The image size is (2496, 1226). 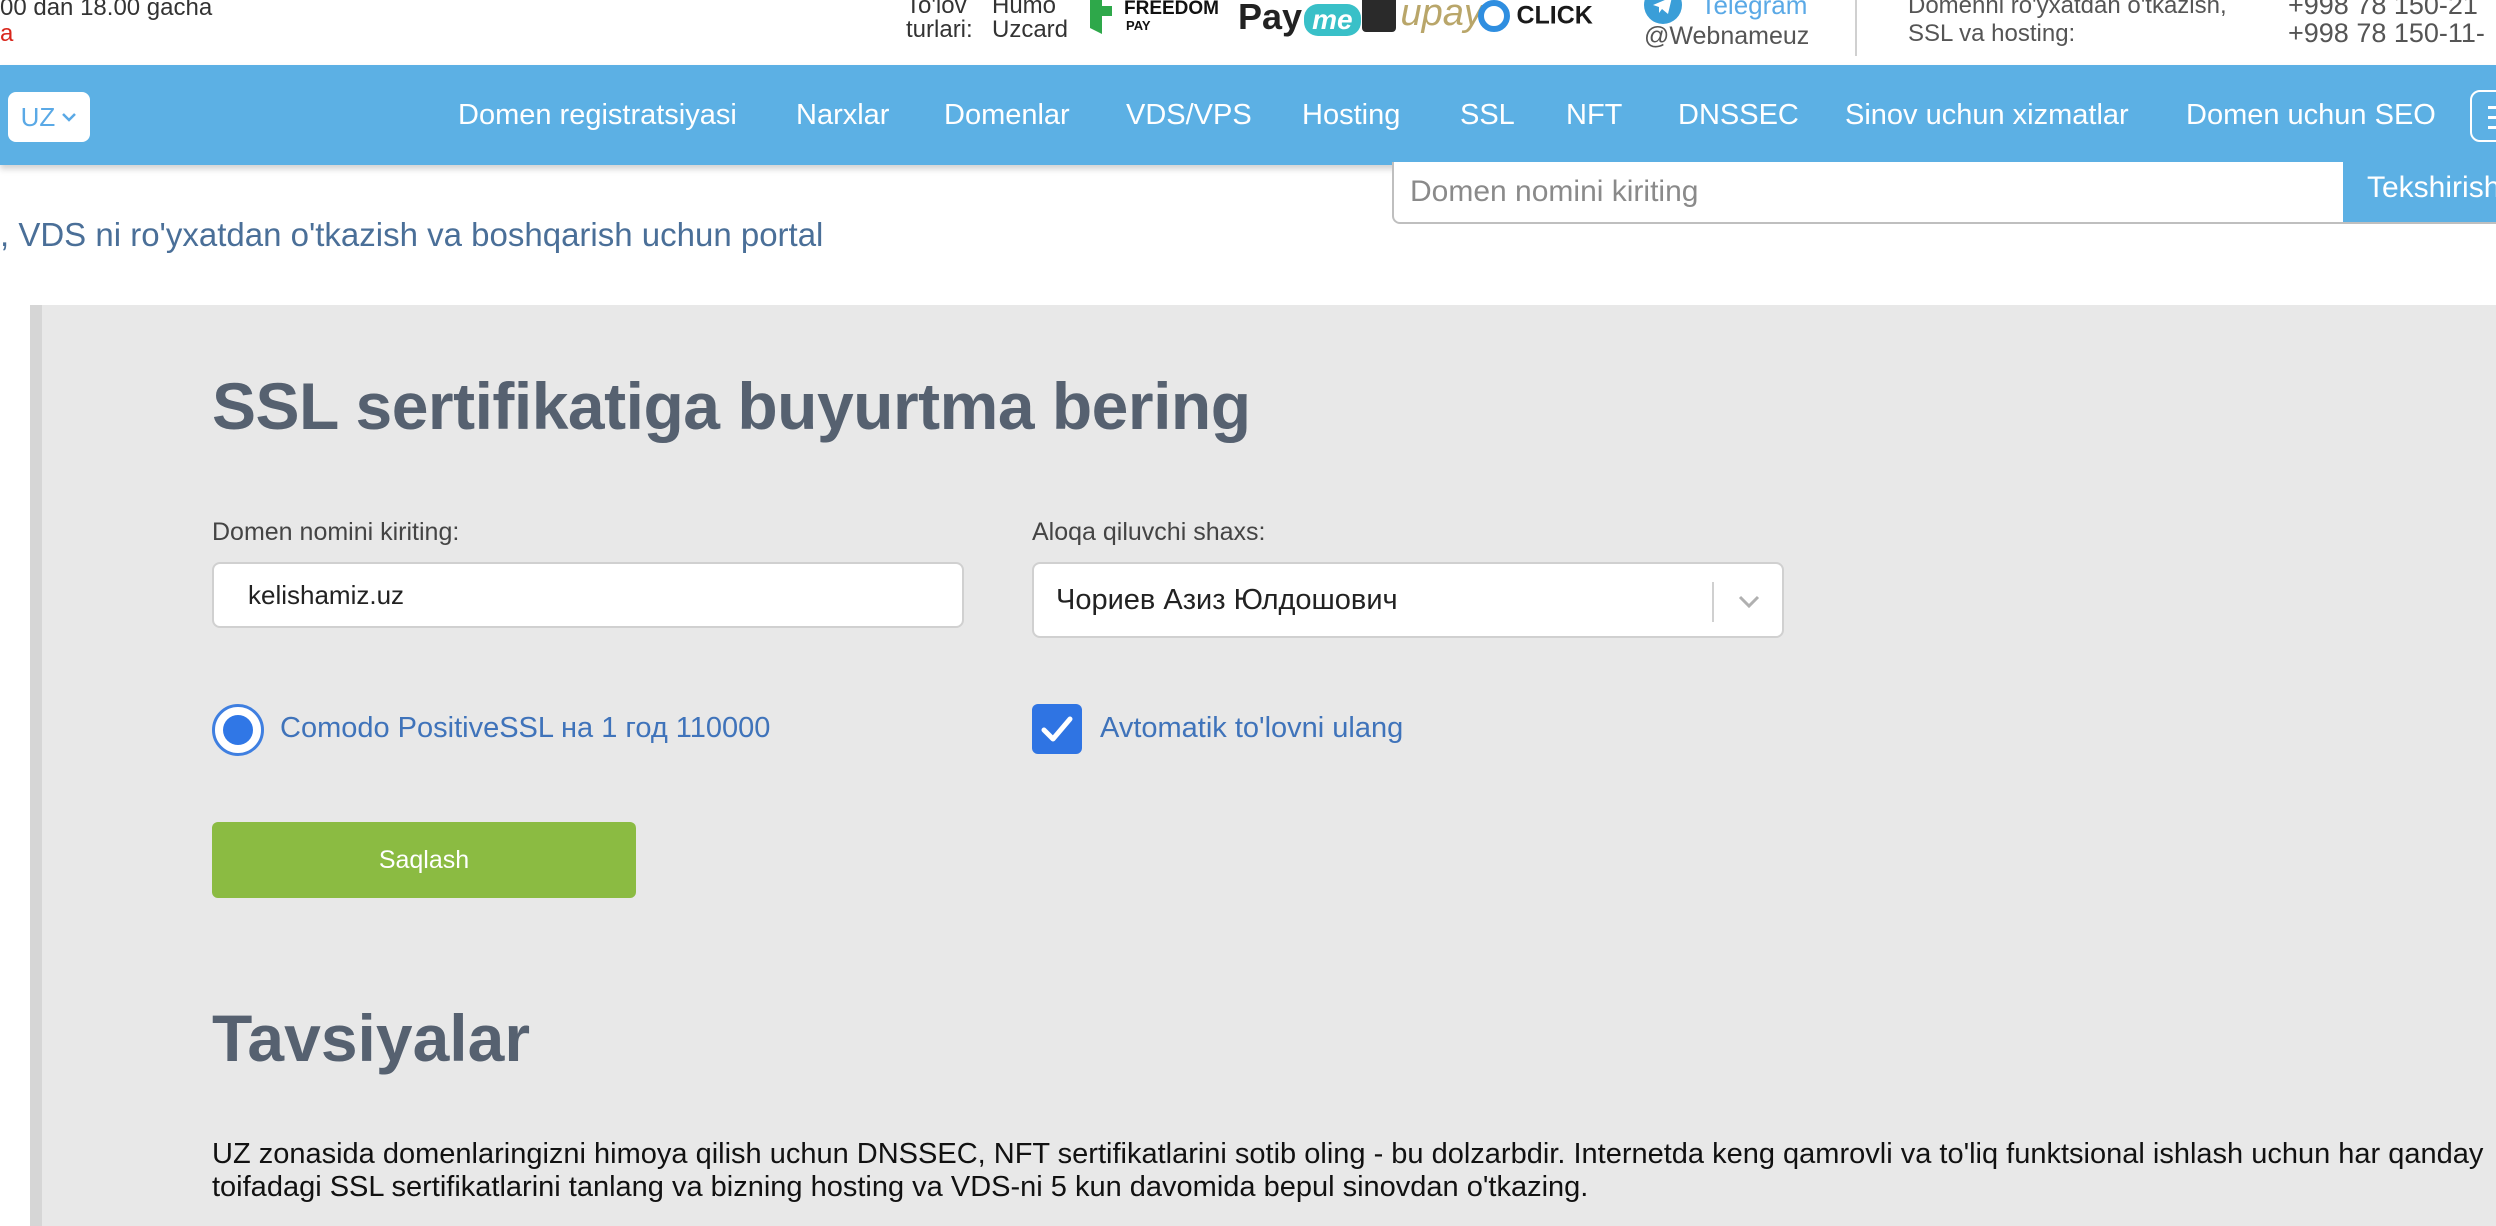 I want to click on domain-search-input, so click(x=1866, y=192).